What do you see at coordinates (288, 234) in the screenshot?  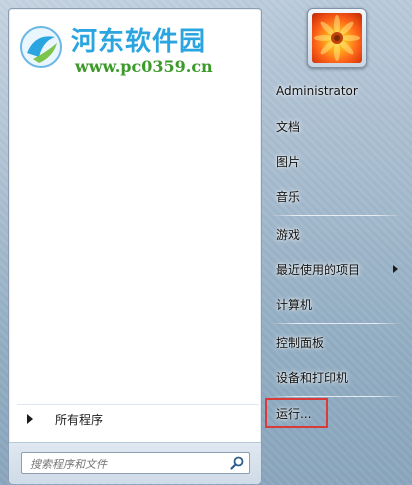 I see `menu-item-label: 游戏` at bounding box center [288, 234].